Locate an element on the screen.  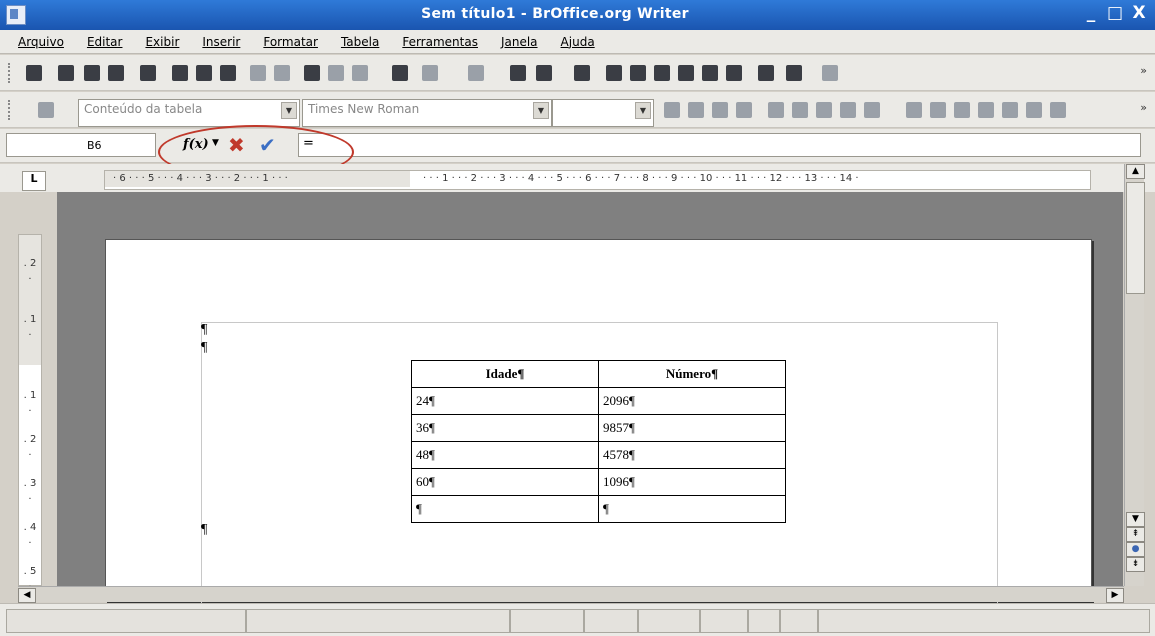
minimize-button: _ is located at coordinates (1091, 13).